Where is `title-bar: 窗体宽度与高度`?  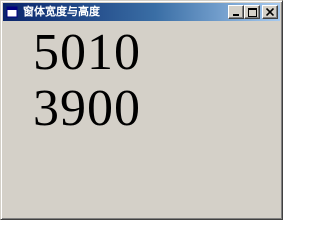 title-bar: 窗体宽度与高度 is located at coordinates (141, 12).